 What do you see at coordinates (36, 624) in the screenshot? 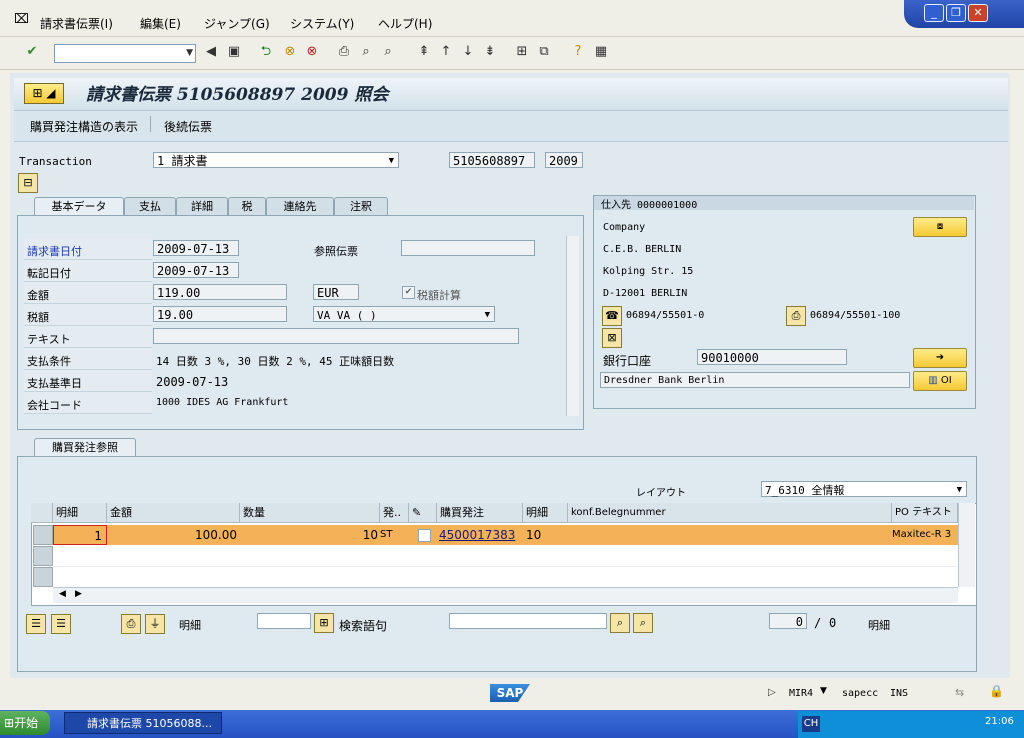
I see `select-all-icon: ☰` at bounding box center [36, 624].